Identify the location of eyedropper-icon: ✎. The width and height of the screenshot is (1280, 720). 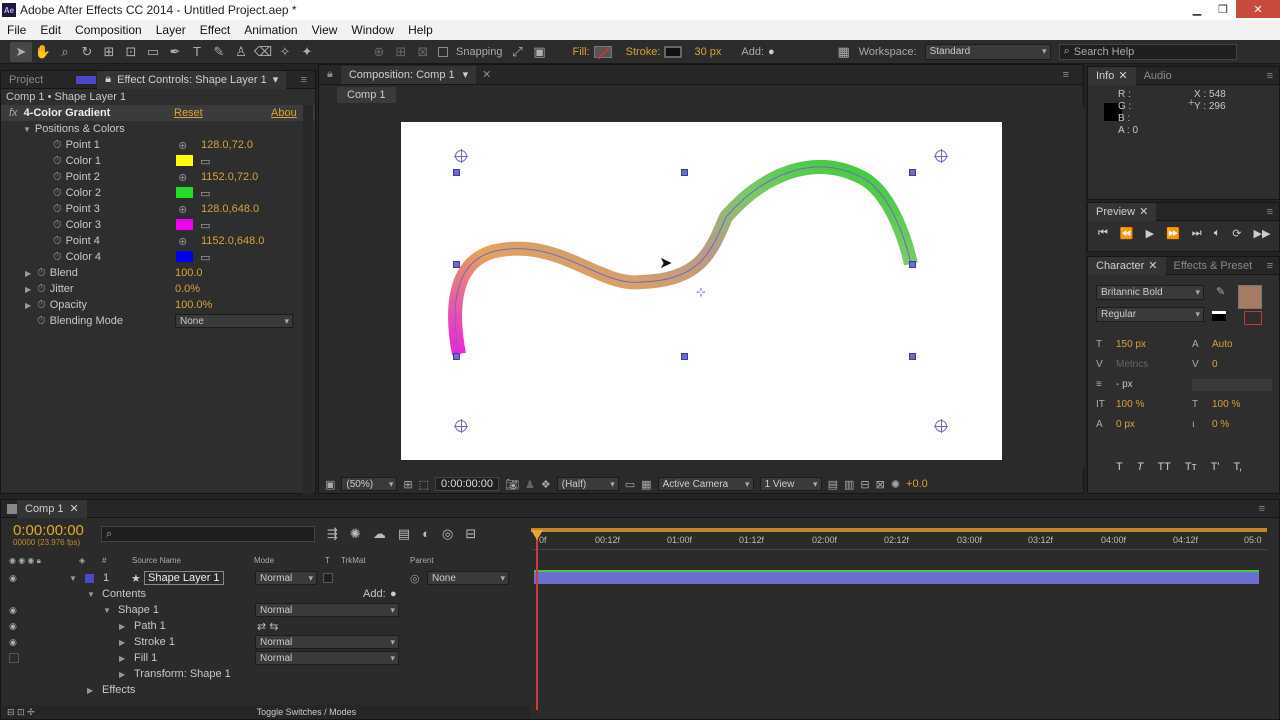
(1220, 291).